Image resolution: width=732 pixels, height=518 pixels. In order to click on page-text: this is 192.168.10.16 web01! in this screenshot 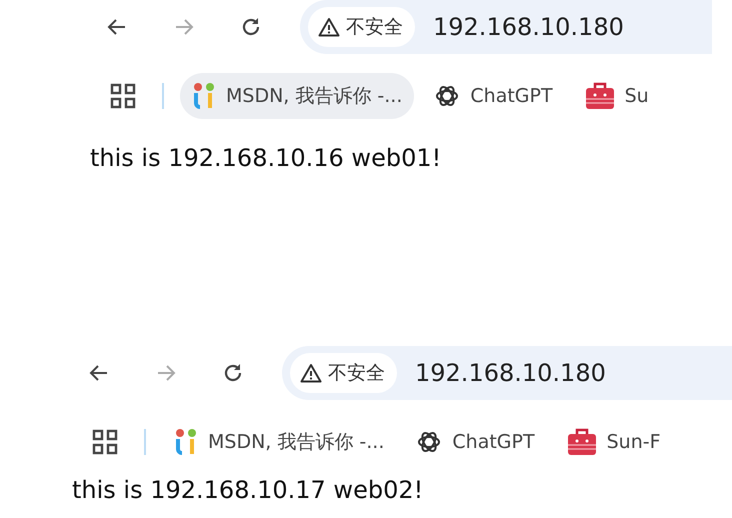, I will do `click(266, 158)`.